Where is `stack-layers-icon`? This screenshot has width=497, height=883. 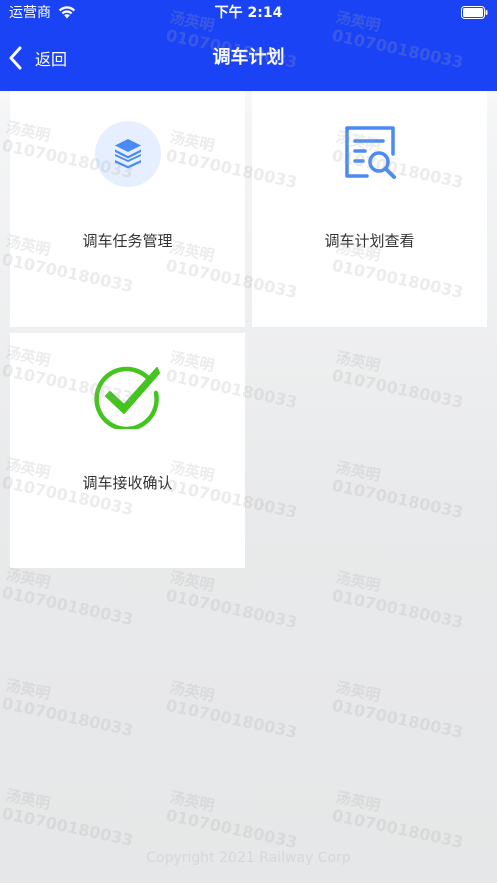
stack-layers-icon is located at coordinates (127, 154).